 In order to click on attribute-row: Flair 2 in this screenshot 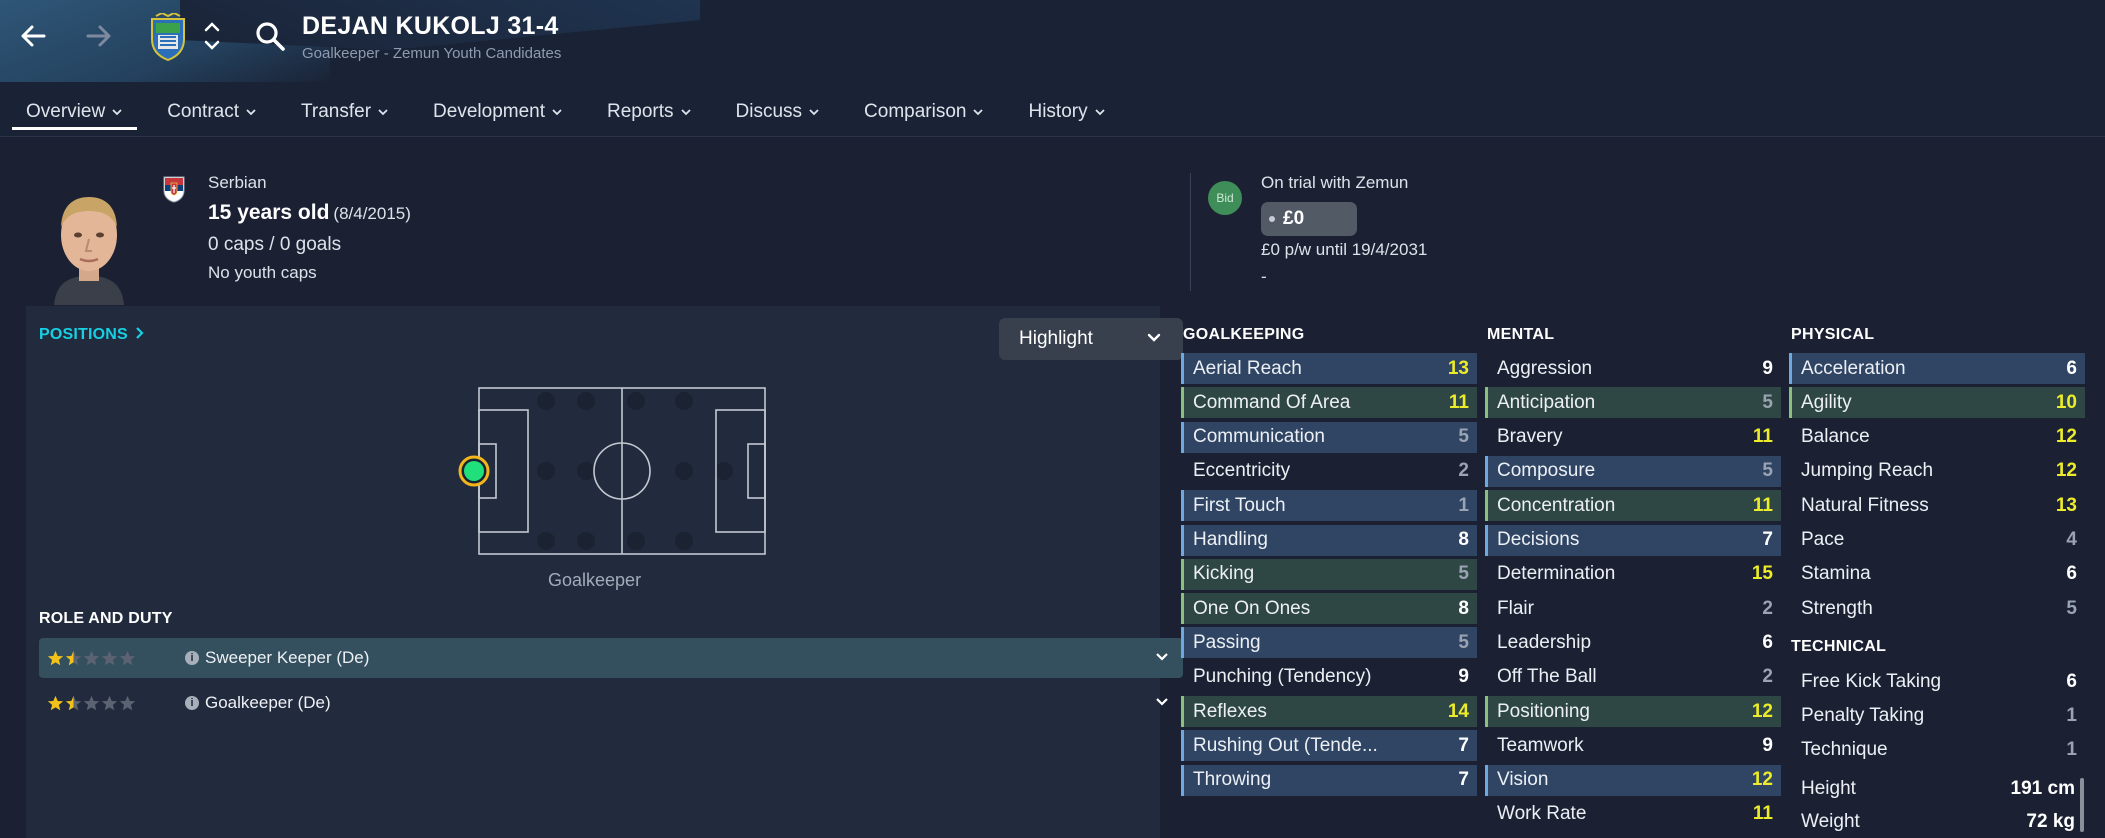, I will do `click(1633, 608)`.